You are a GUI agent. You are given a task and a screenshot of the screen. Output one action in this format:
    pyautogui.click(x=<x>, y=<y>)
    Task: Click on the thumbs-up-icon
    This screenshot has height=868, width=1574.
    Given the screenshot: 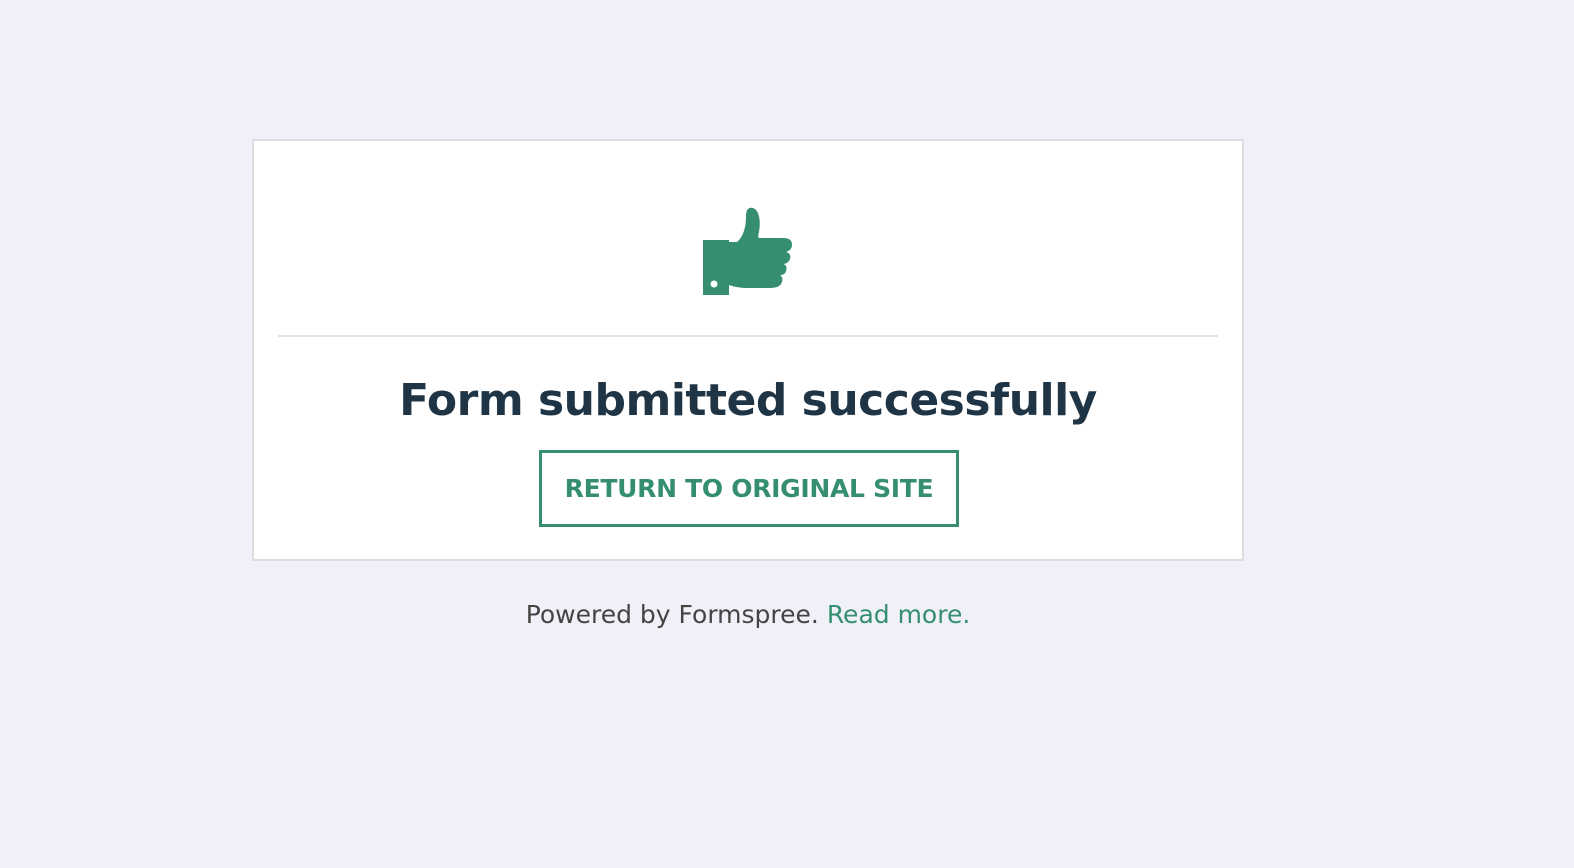 What is the action you would take?
    pyautogui.click(x=747, y=251)
    